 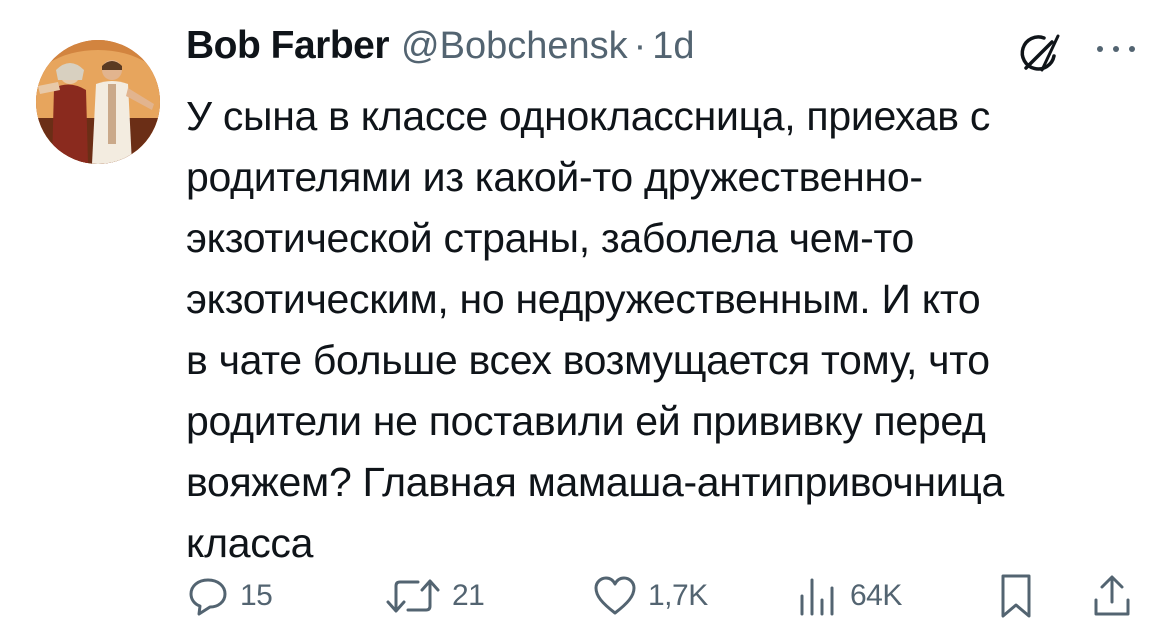 What do you see at coordinates (876, 595) in the screenshot?
I see `views-count: 64K` at bounding box center [876, 595].